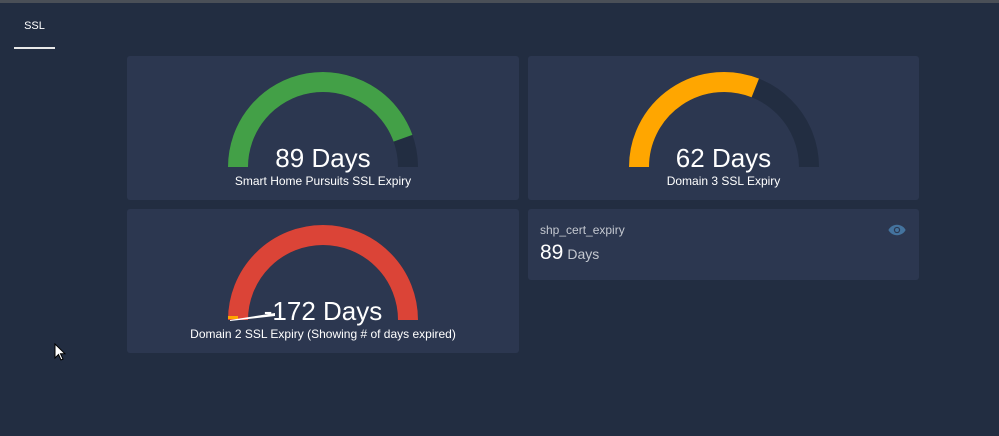 The width and height of the screenshot is (999, 436). What do you see at coordinates (723, 181) in the screenshot?
I see `gauge-label: Domain 3 SSL Expiry` at bounding box center [723, 181].